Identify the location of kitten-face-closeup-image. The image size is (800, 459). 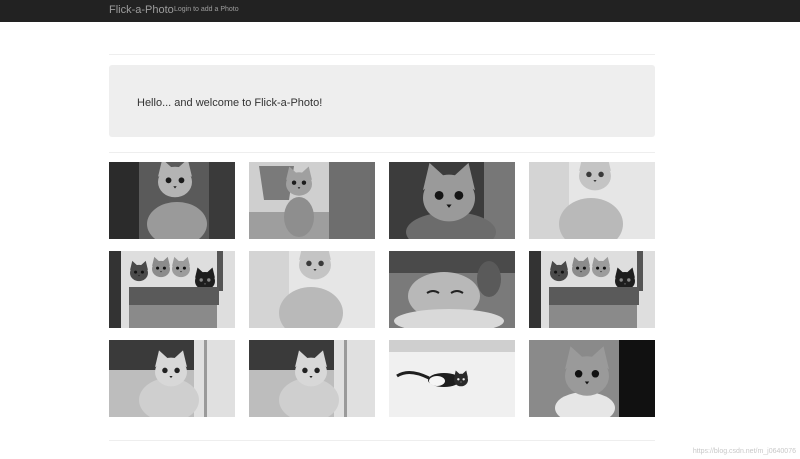
(452, 200).